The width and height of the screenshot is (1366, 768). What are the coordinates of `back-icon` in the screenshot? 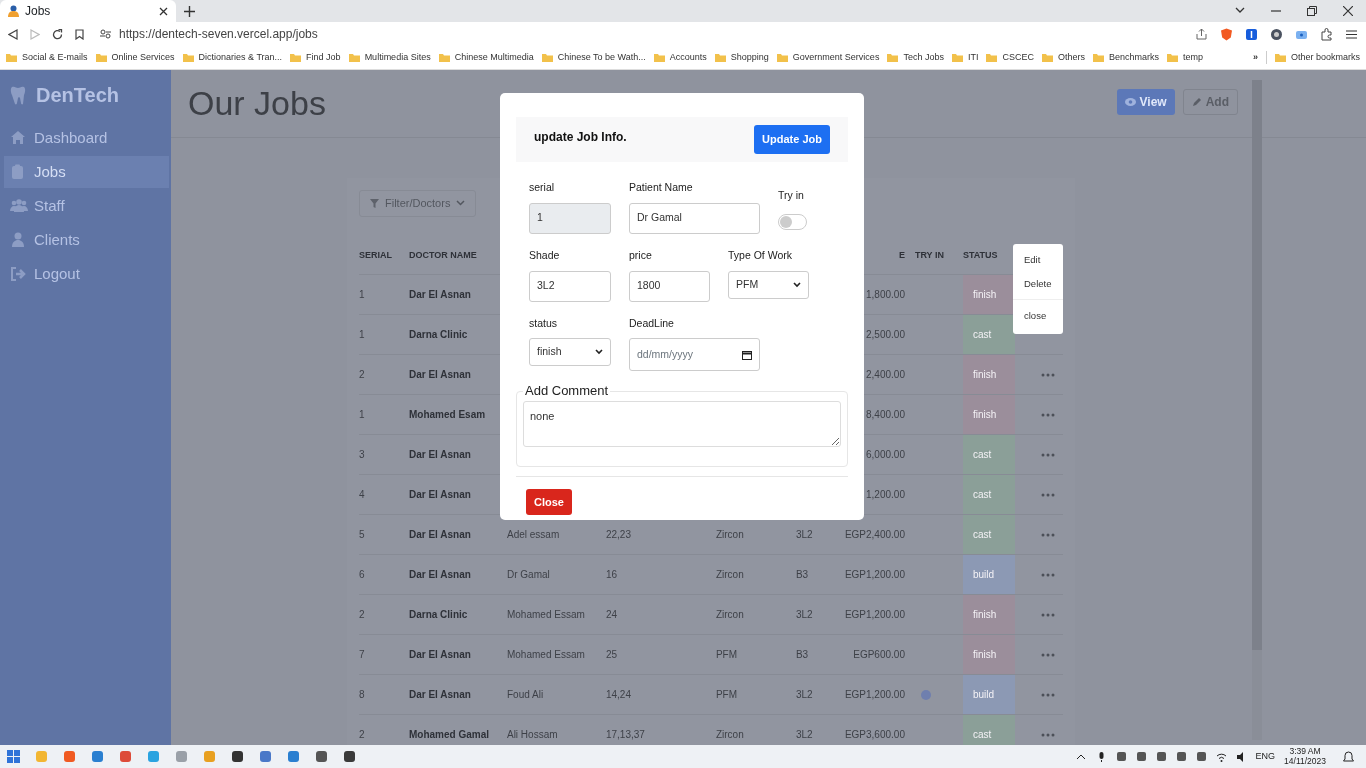 It's located at (13, 34).